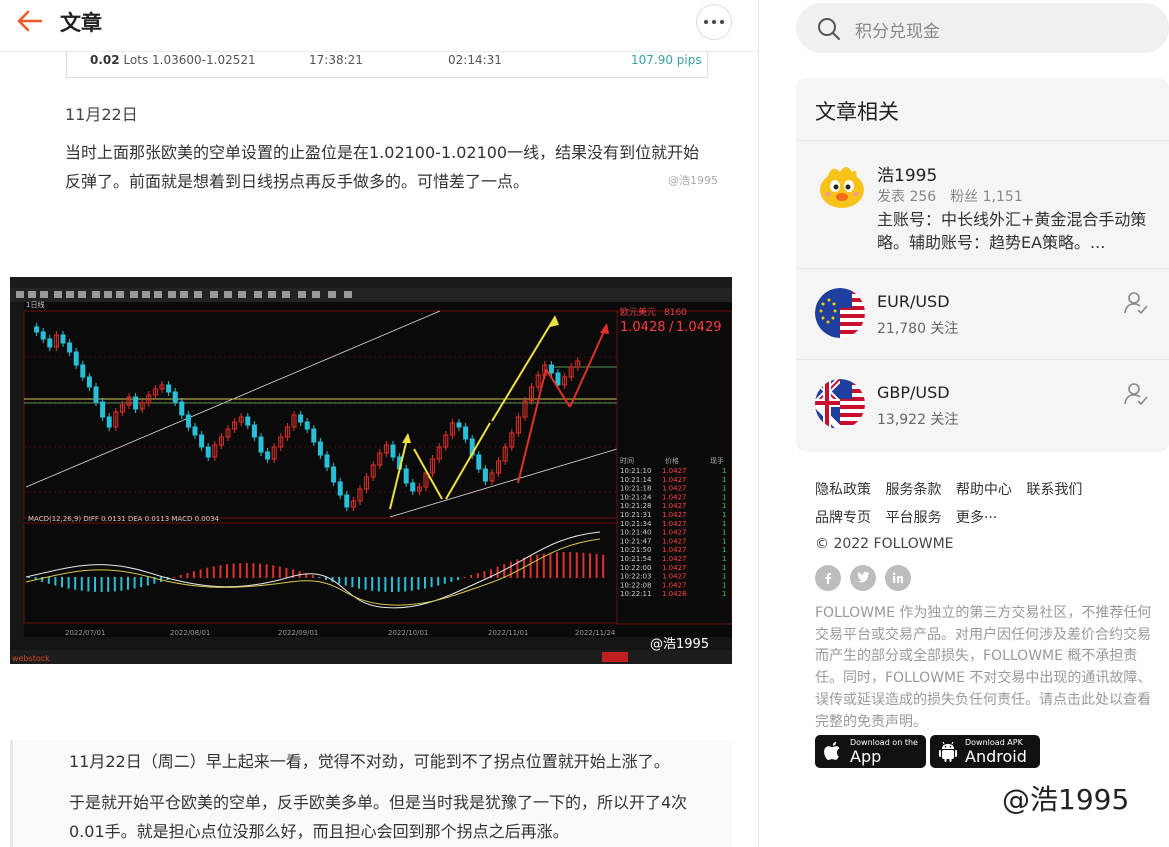 The image size is (1169, 847). I want to click on gbp-usd-flag-icon, so click(840, 404).